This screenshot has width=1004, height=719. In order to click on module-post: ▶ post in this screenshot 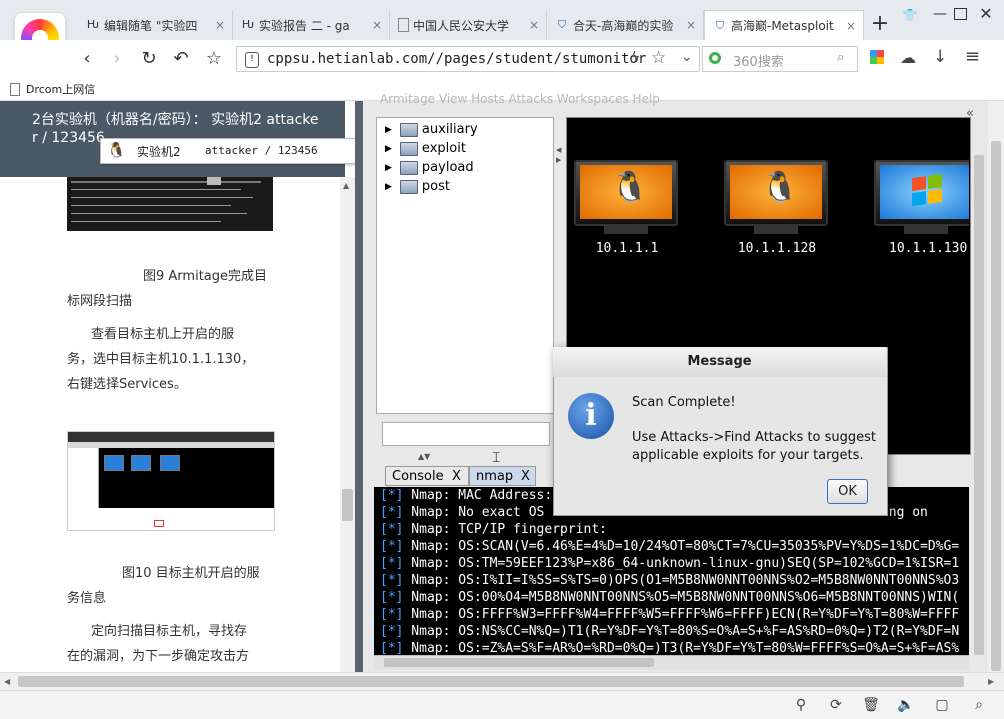, I will do `click(417, 186)`.